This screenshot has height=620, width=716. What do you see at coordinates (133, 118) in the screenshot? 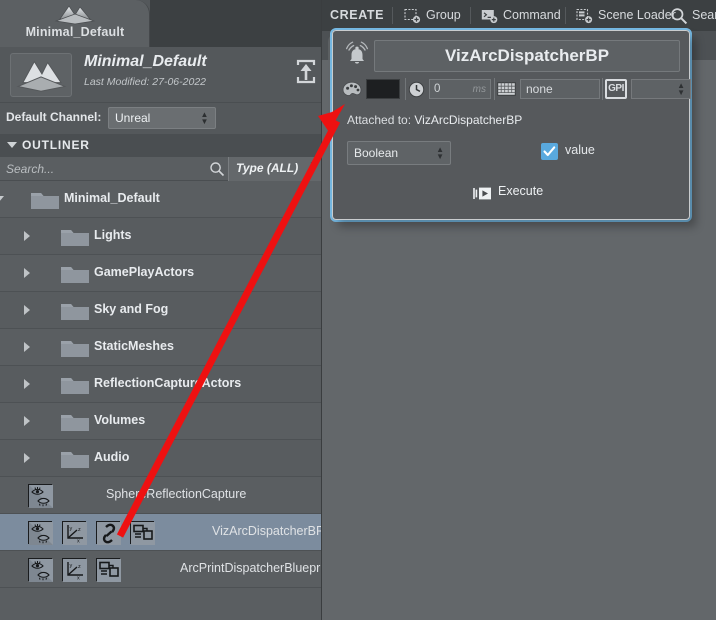
I see `default-channel-value: Unreal` at bounding box center [133, 118].